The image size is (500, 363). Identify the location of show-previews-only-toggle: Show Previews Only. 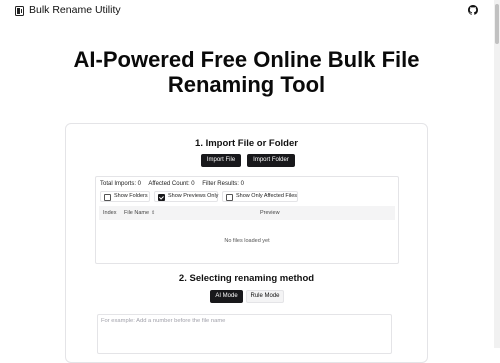
(186, 196).